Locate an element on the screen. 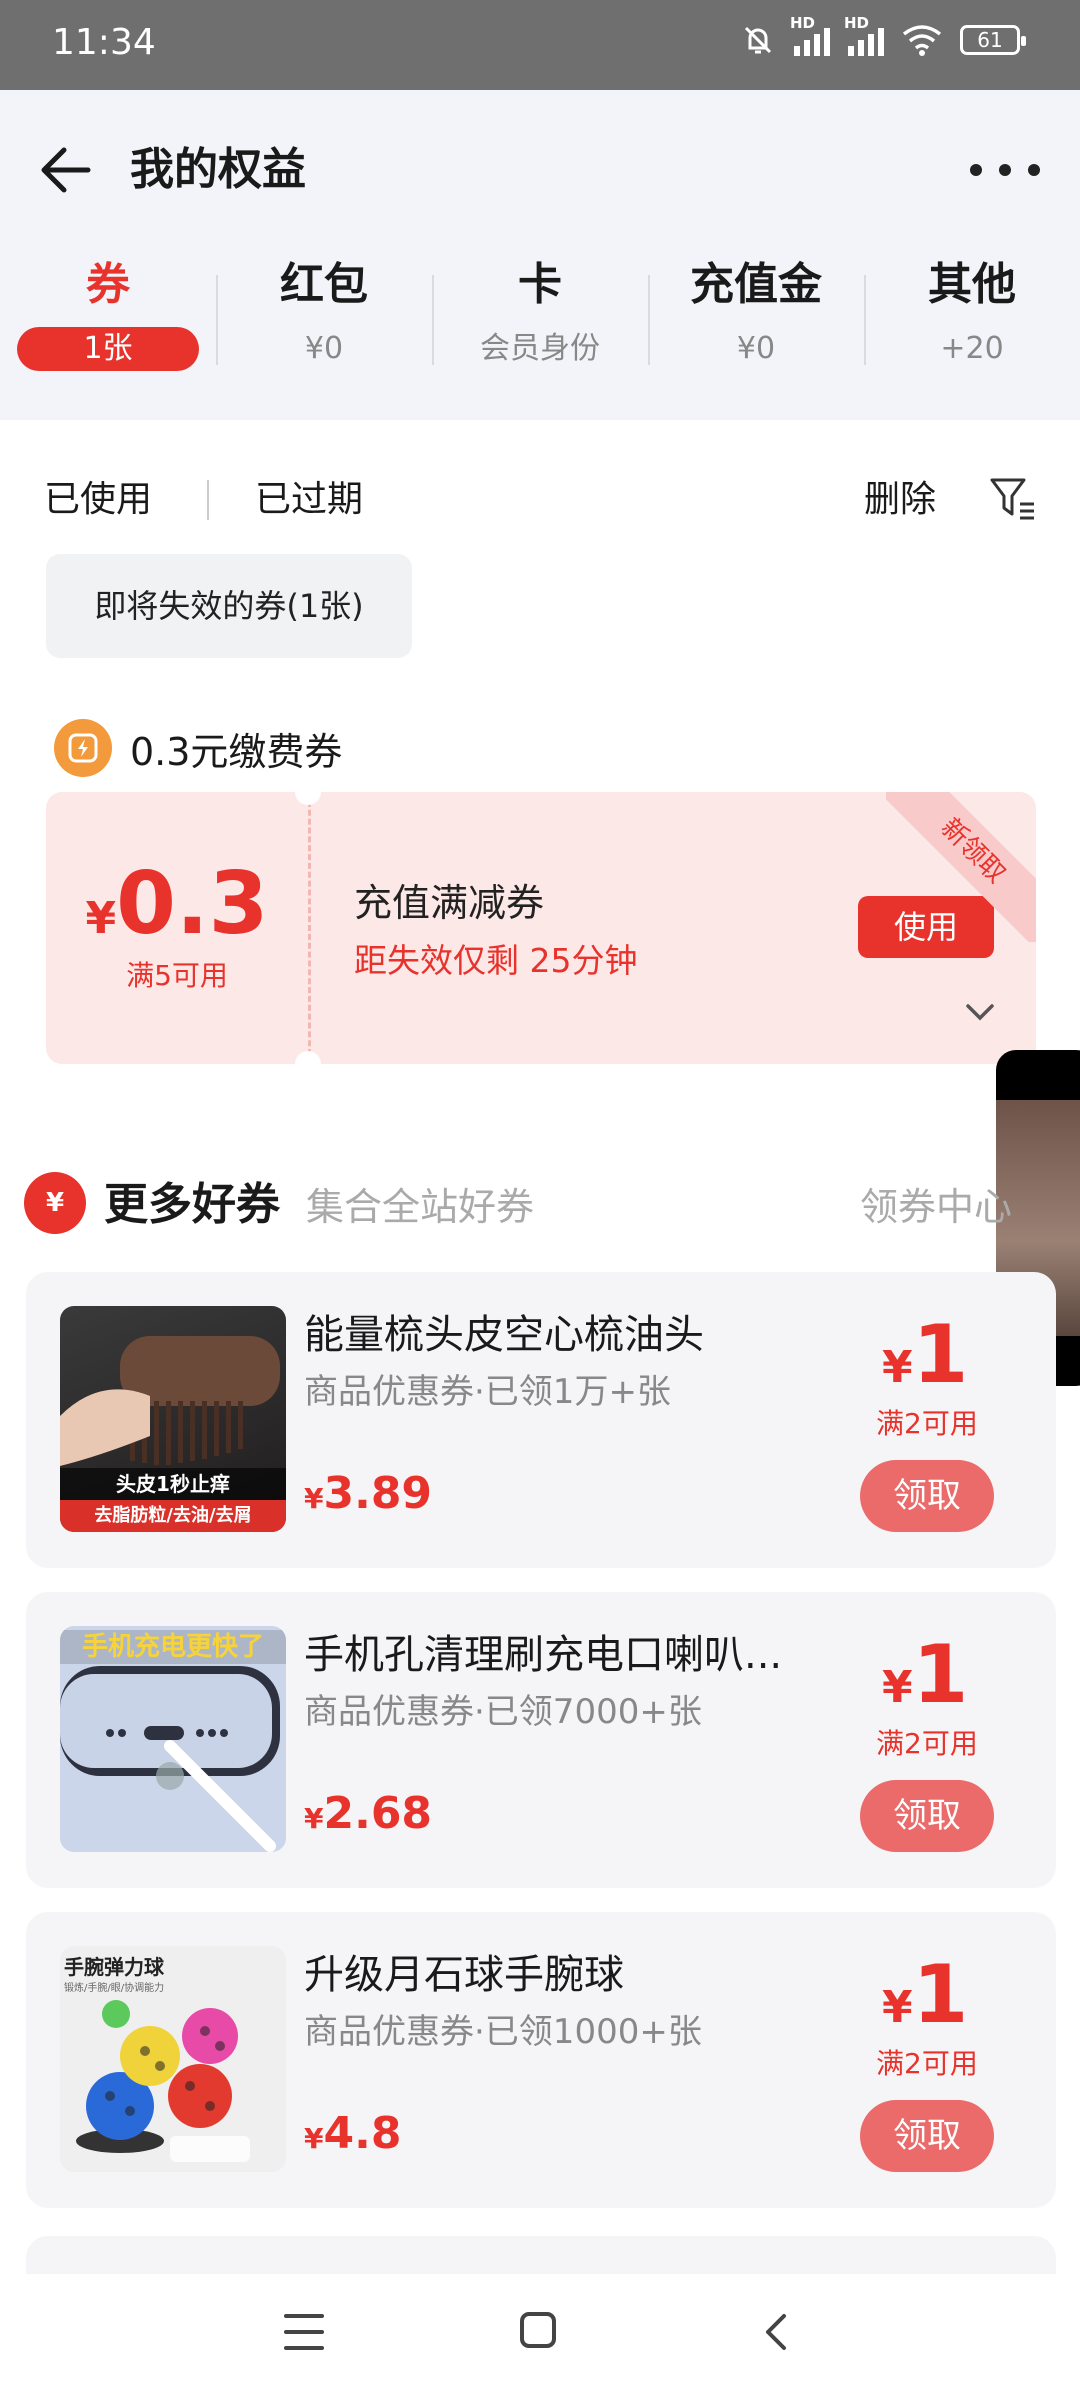 The width and height of the screenshot is (1080, 2400). coupon-expiry: 距失效仅剩 25分钟 is located at coordinates (496, 960).